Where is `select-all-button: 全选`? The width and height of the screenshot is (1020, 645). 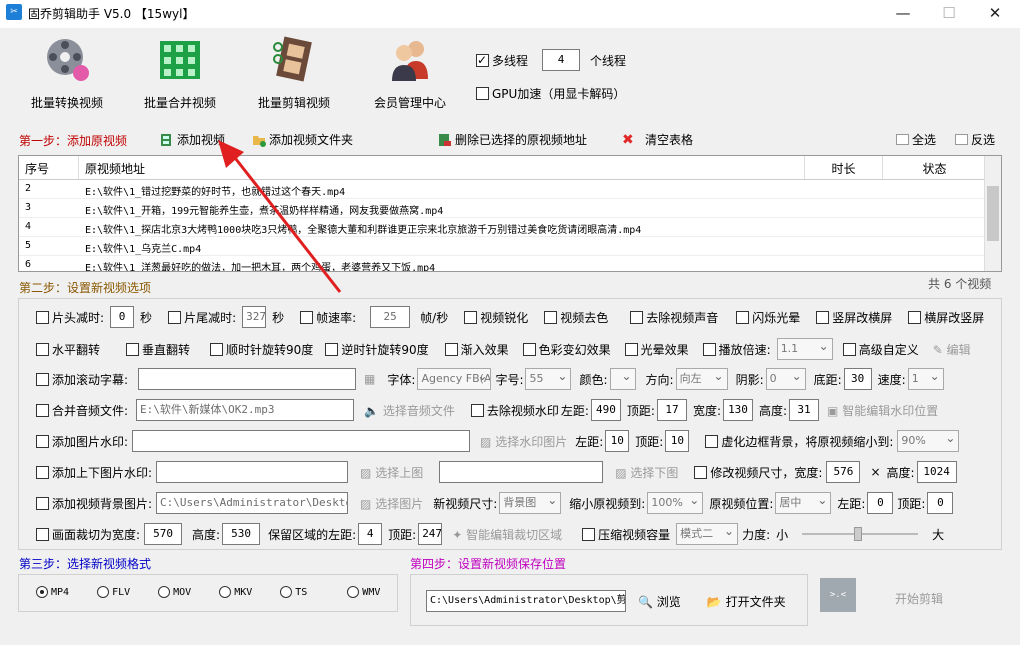
select-all-button: 全选 is located at coordinates (916, 139).